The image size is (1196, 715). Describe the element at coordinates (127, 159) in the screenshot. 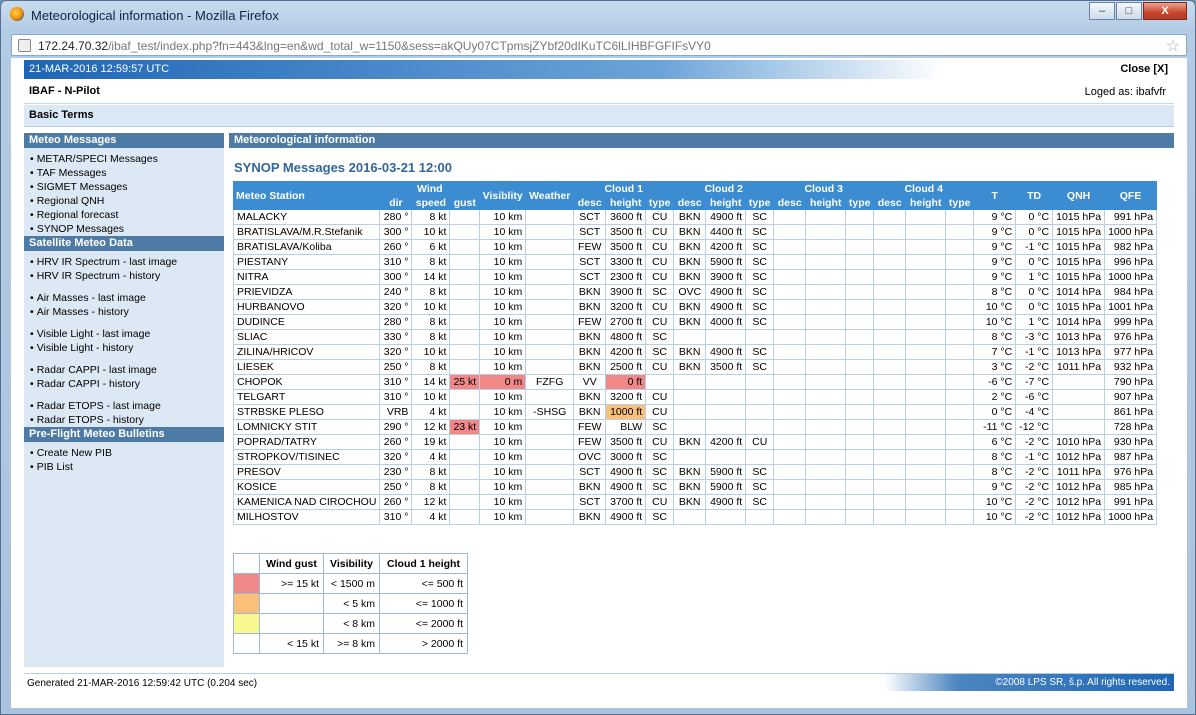

I see `sidebar-link: METAR/SPECI Messages` at that location.